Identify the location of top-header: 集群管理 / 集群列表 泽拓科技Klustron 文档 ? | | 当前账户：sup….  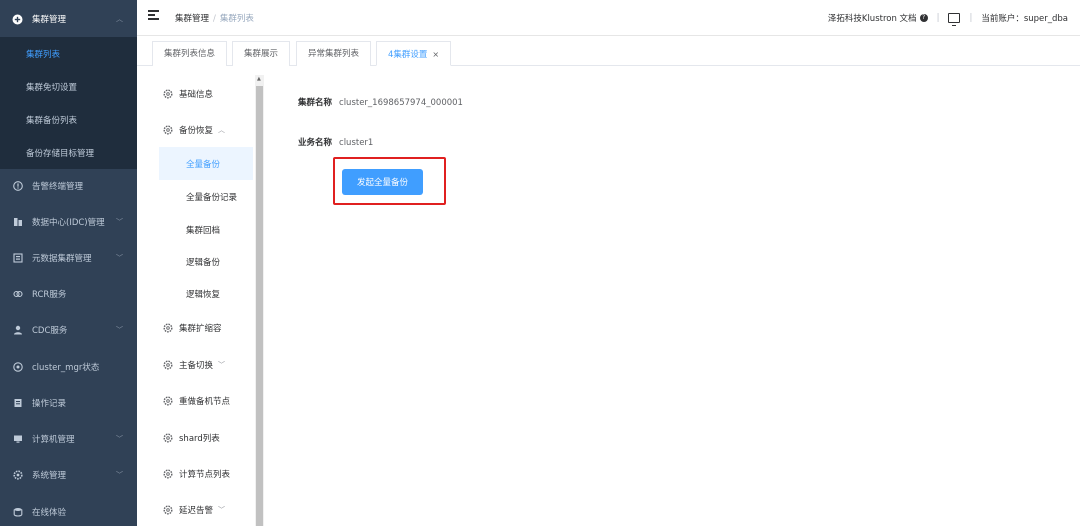
(608, 18).